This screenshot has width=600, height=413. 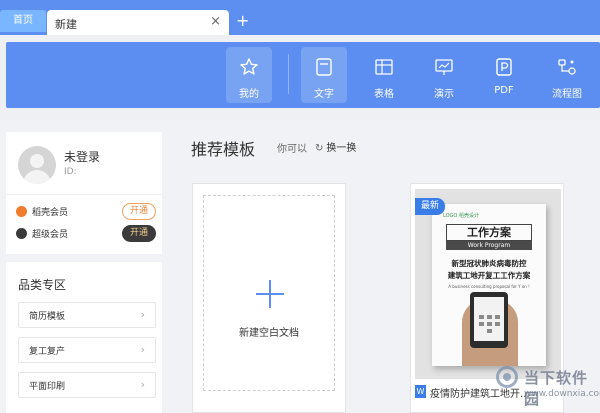 I want to click on watermark-text: 当下软件园, so click(x=556, y=388).